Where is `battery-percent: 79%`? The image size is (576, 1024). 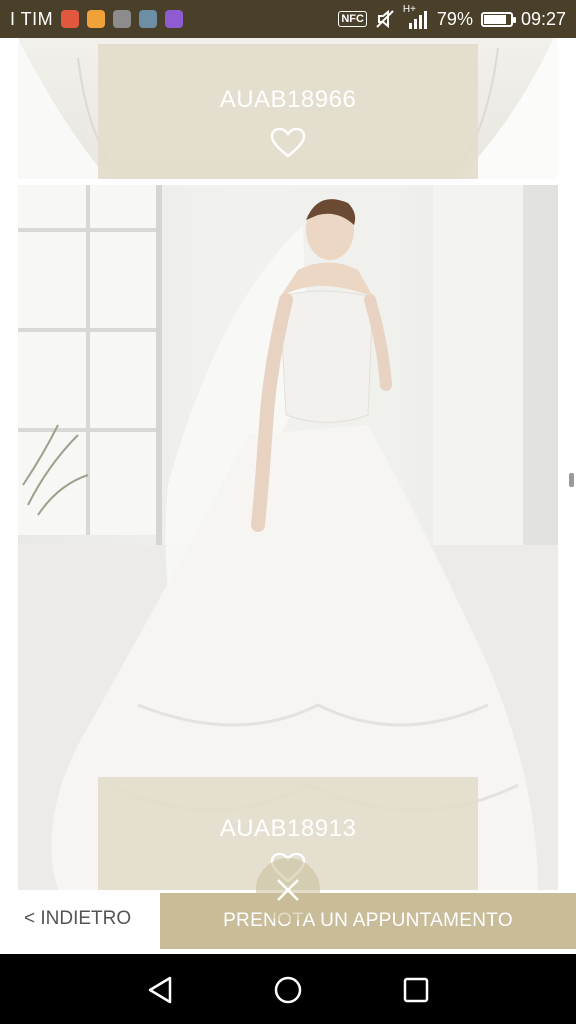 battery-percent: 79% is located at coordinates (454, 18).